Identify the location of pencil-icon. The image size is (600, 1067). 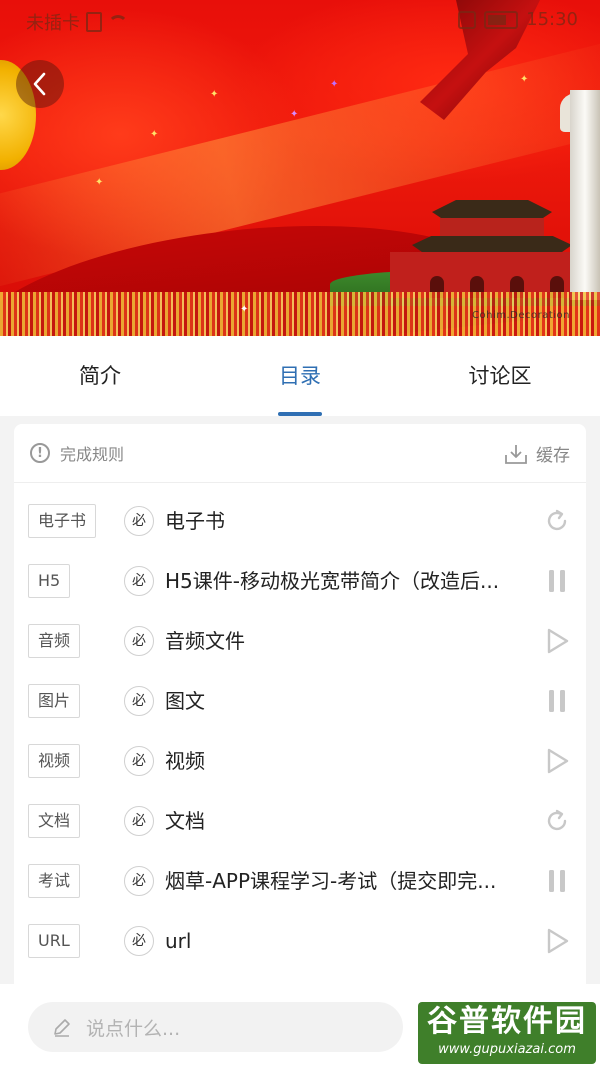
(62, 1028).